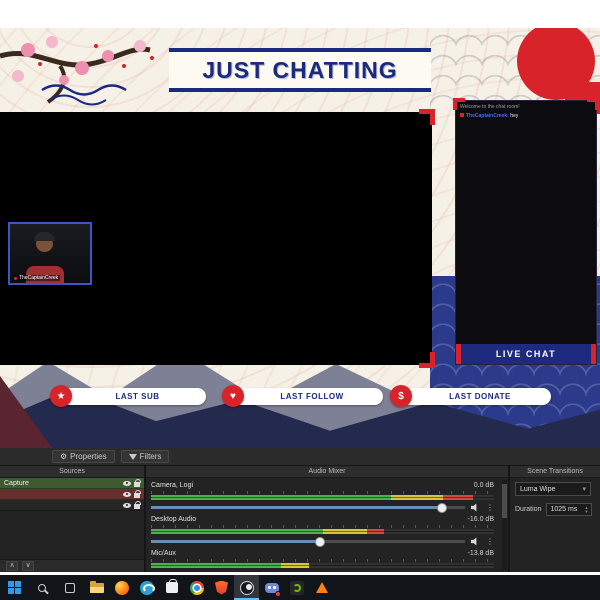 This screenshot has width=600, height=600. I want to click on last-follow-label: LAST FOLLOW, so click(312, 396).